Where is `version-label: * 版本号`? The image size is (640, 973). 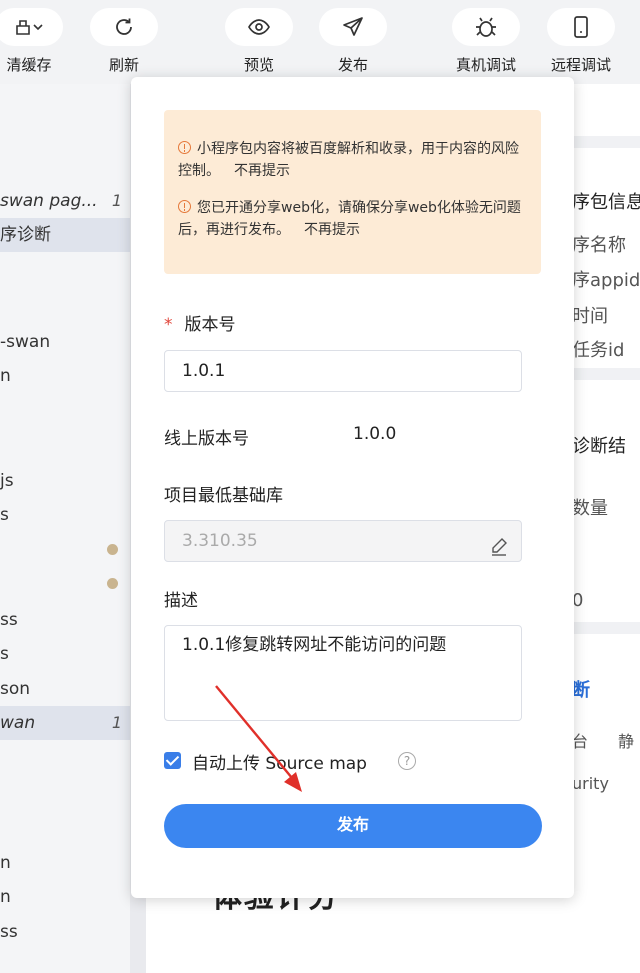 version-label: * 版本号 is located at coordinates (200, 325).